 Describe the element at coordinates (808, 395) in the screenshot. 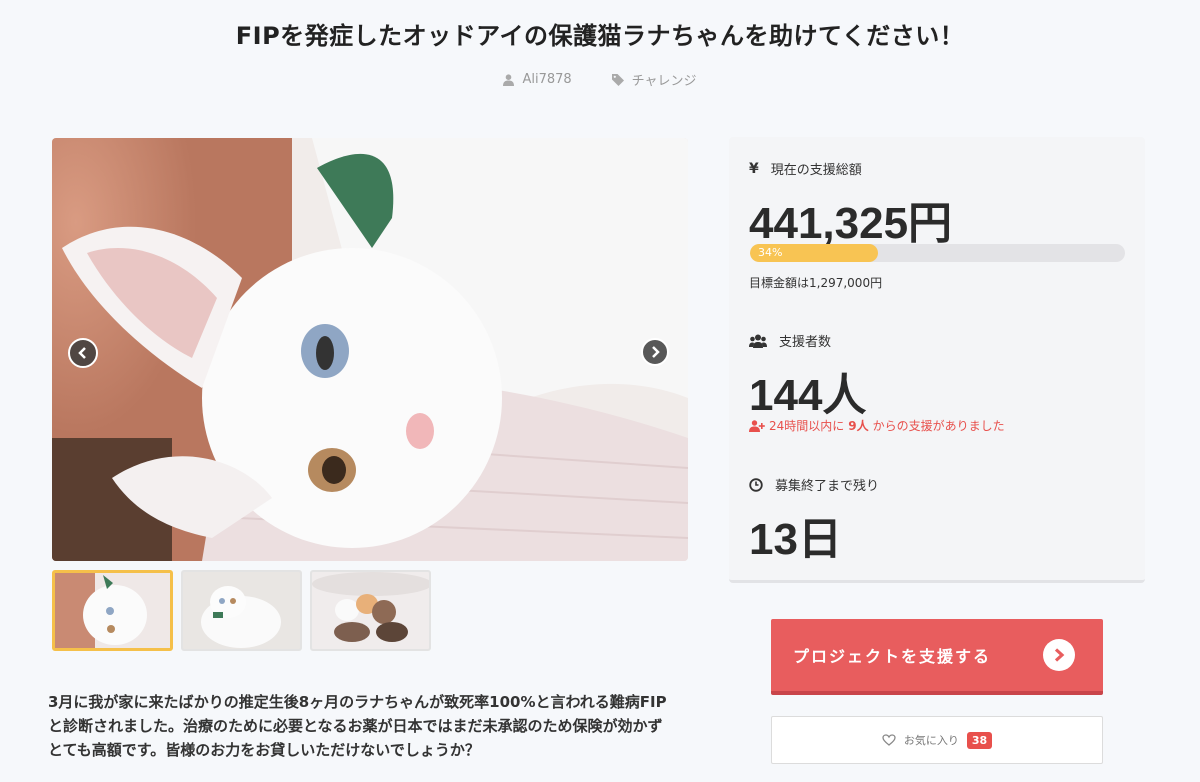

I see `supporters-count: 144人` at that location.